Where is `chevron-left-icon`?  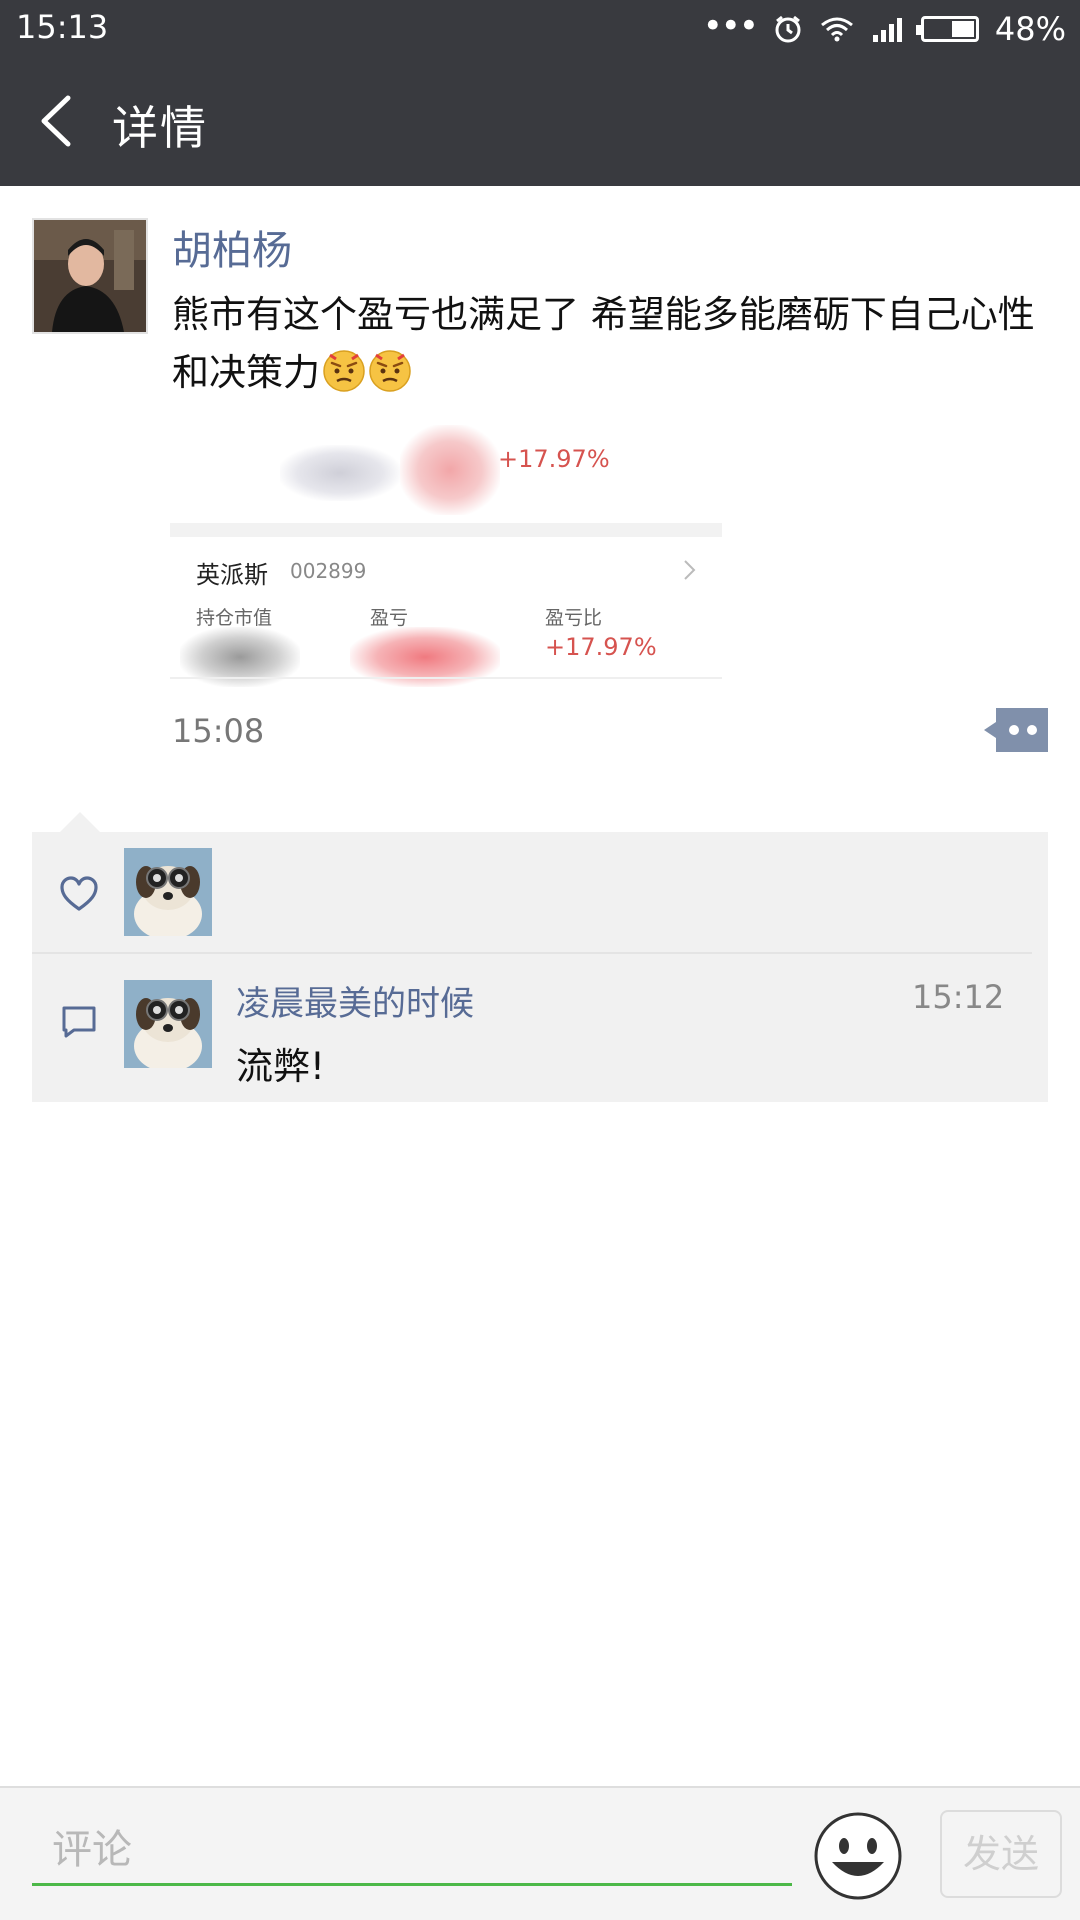
chevron-left-icon is located at coordinates (58, 121).